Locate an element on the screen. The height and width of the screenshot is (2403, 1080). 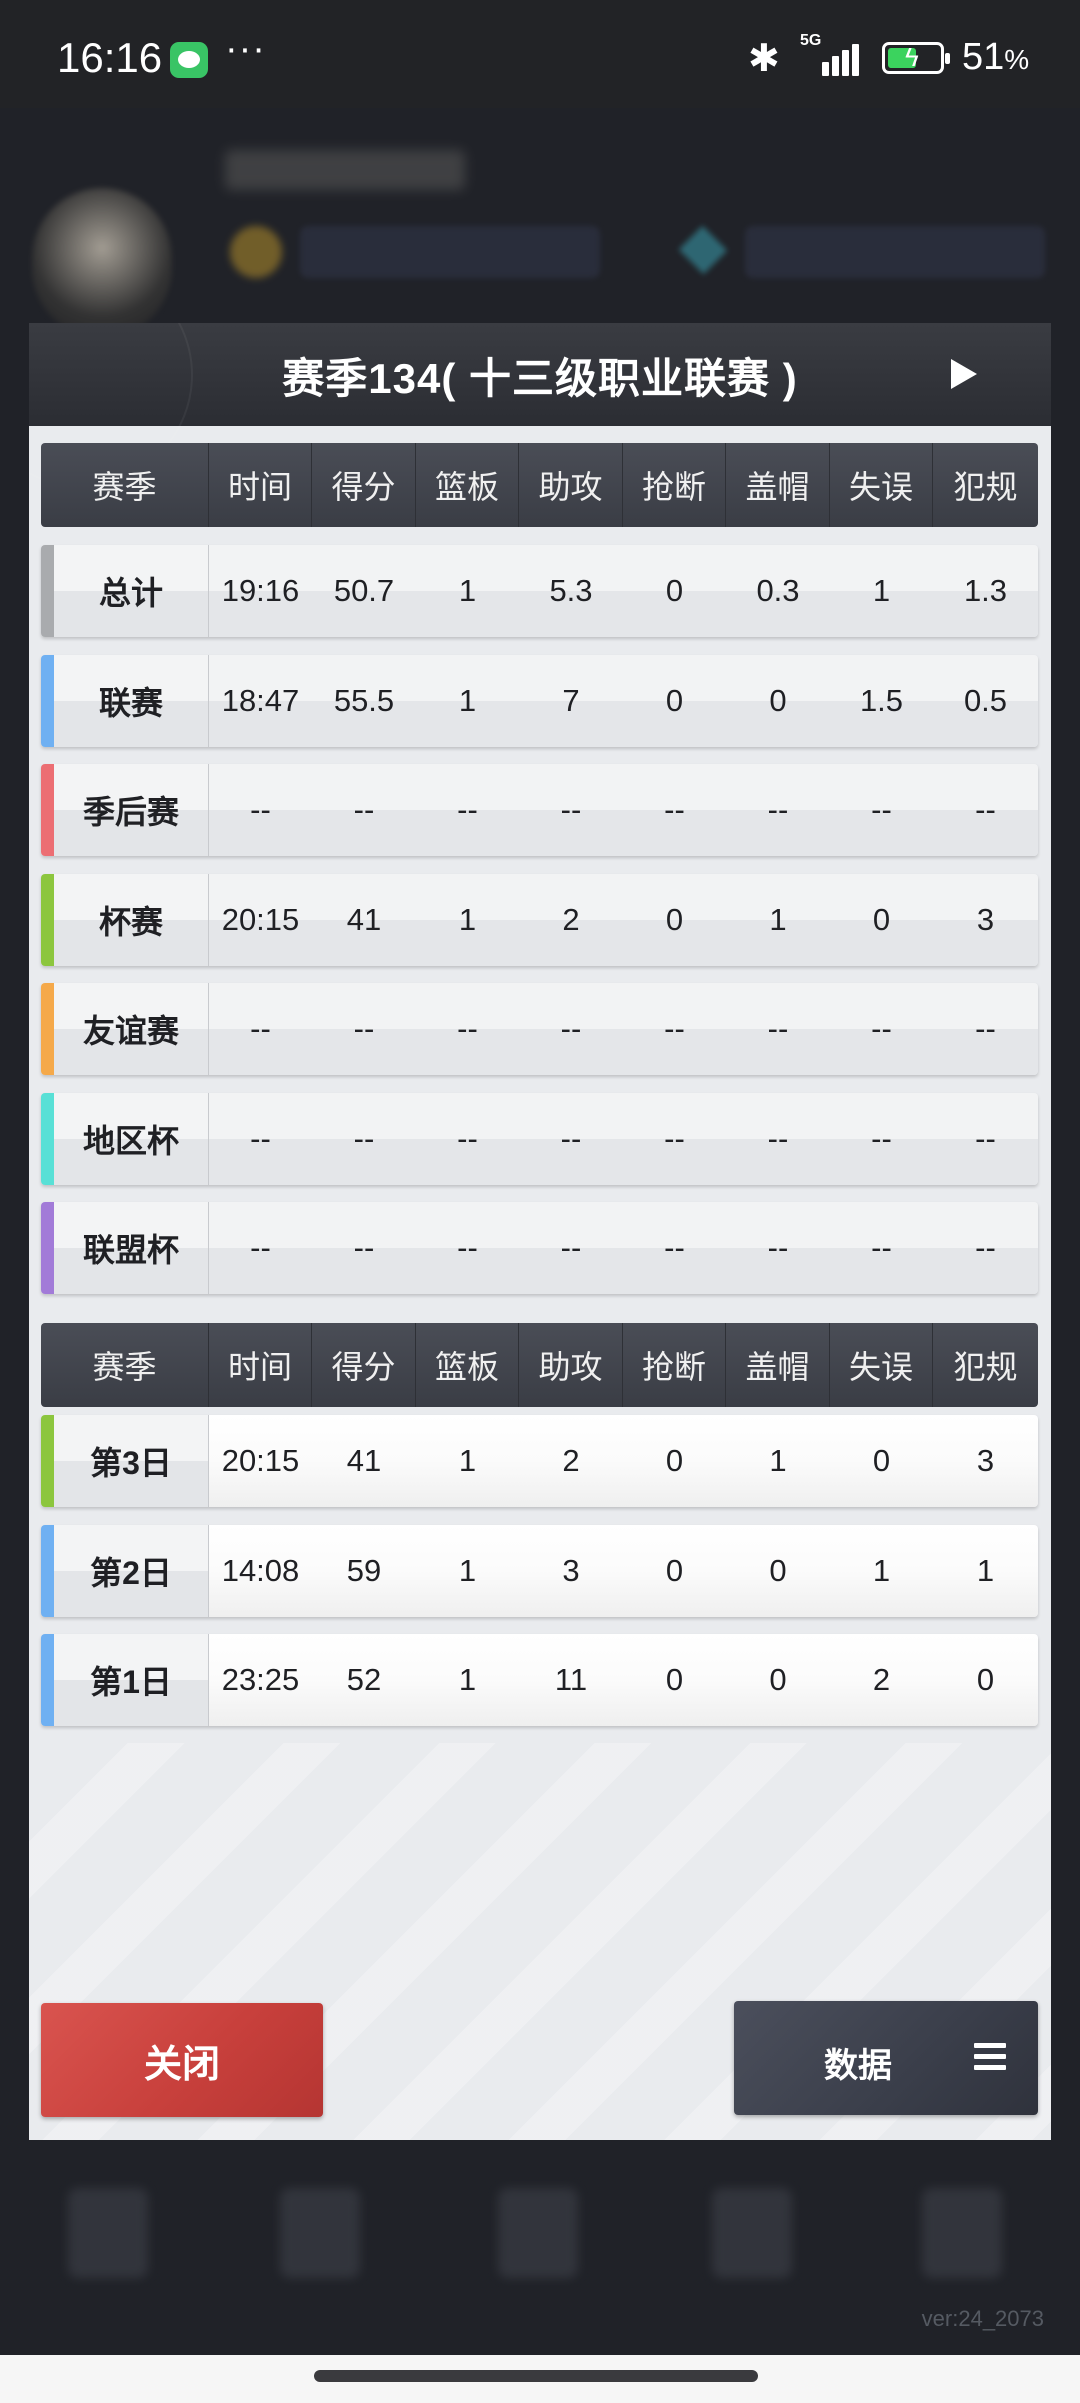
wechat-icon is located at coordinates (189, 60).